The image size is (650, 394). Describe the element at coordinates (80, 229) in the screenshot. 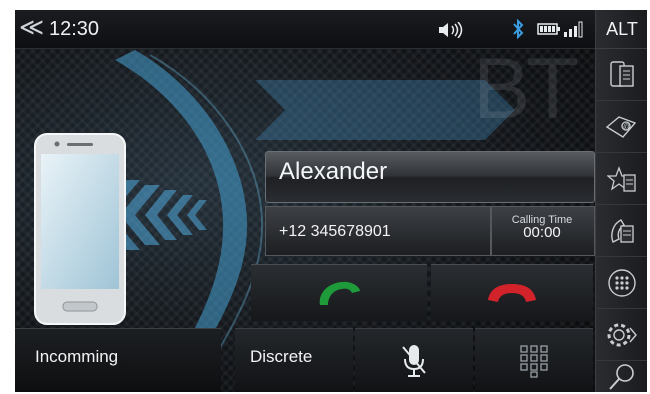

I see `phone-device-icon` at that location.